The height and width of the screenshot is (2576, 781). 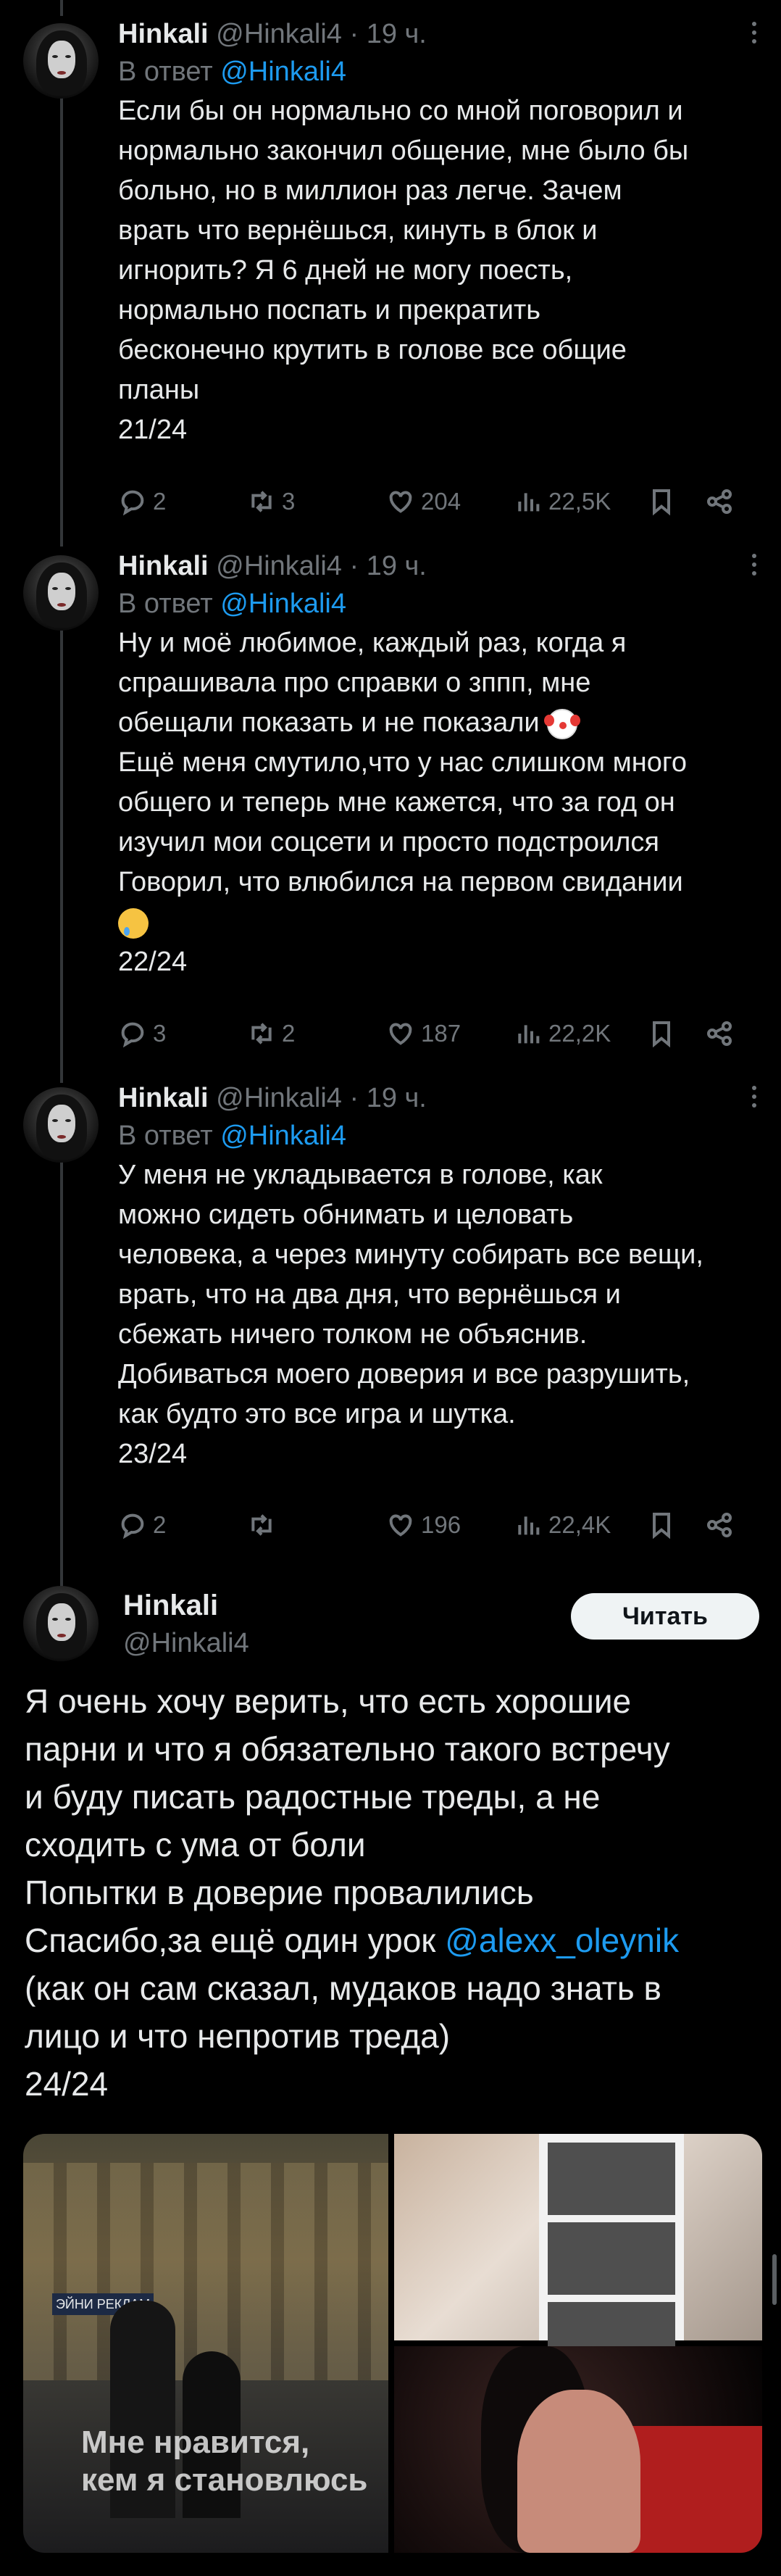 I want to click on retweet-button, so click(x=264, y=1525).